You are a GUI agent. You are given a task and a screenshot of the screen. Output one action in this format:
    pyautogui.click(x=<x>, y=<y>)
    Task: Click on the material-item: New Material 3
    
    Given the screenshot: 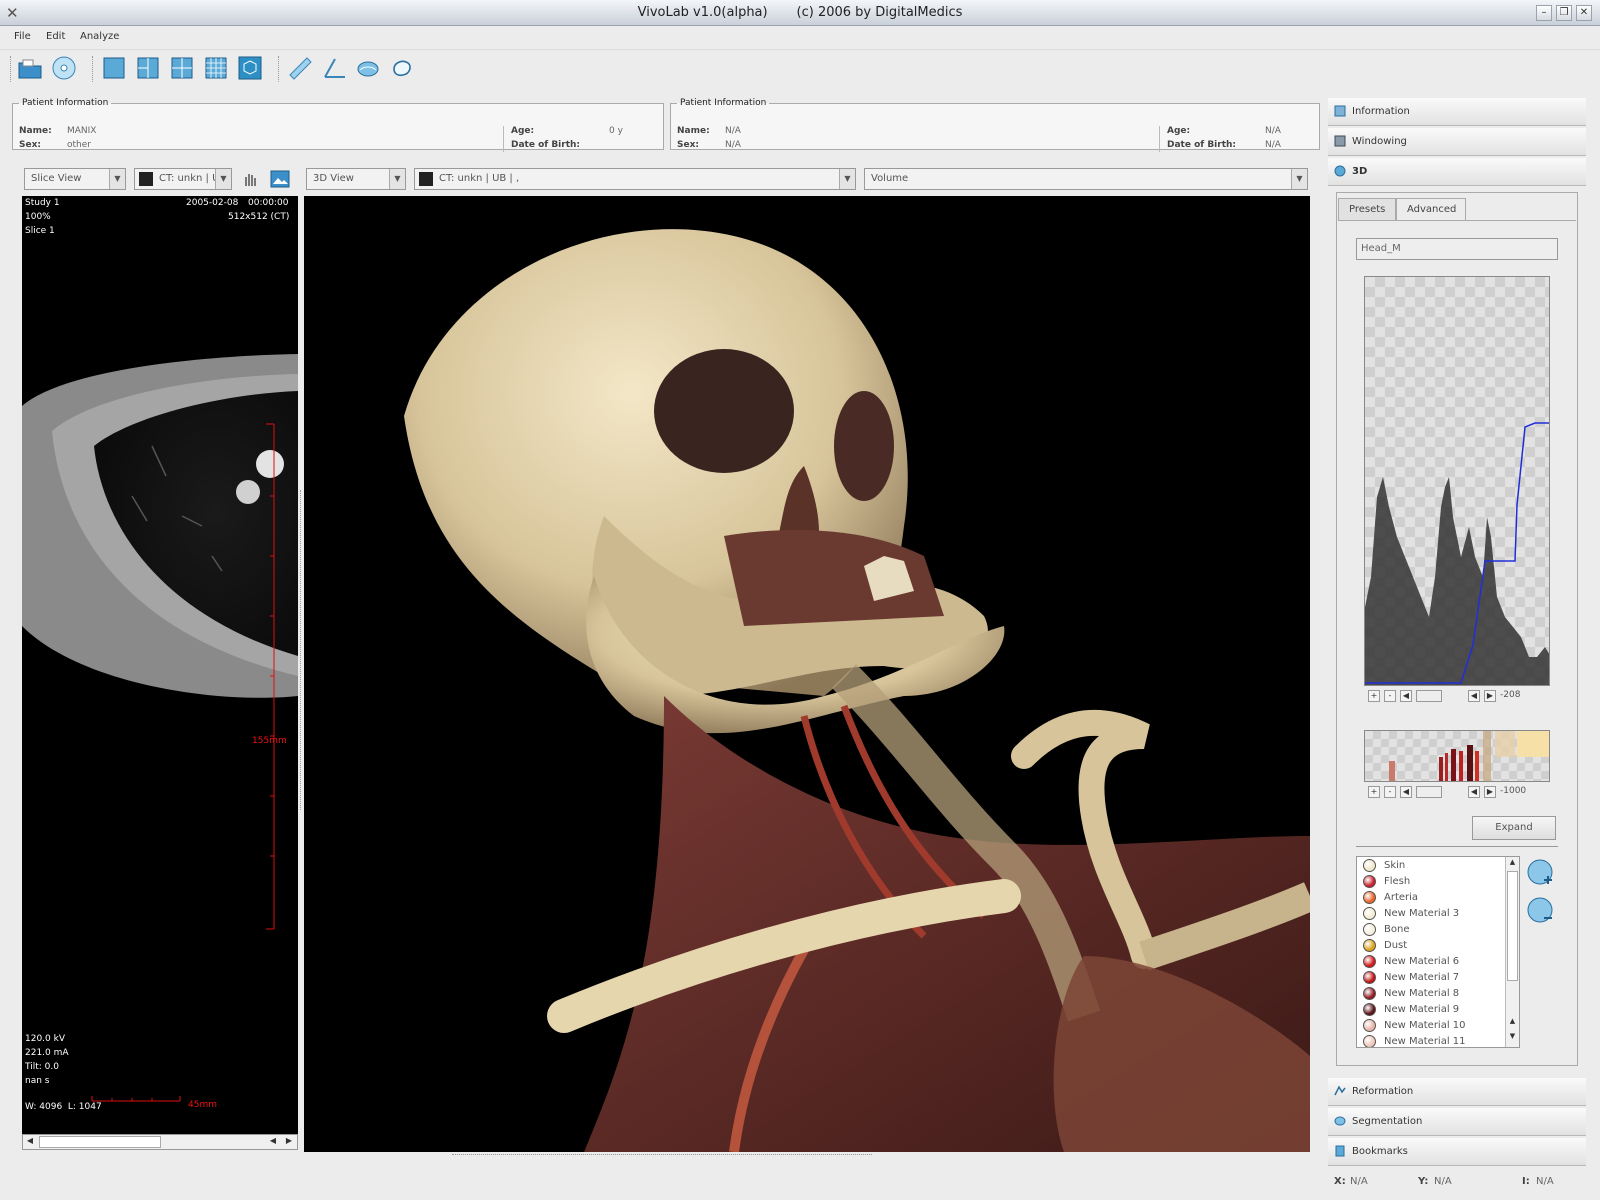 What is the action you would take?
    pyautogui.click(x=1438, y=913)
    